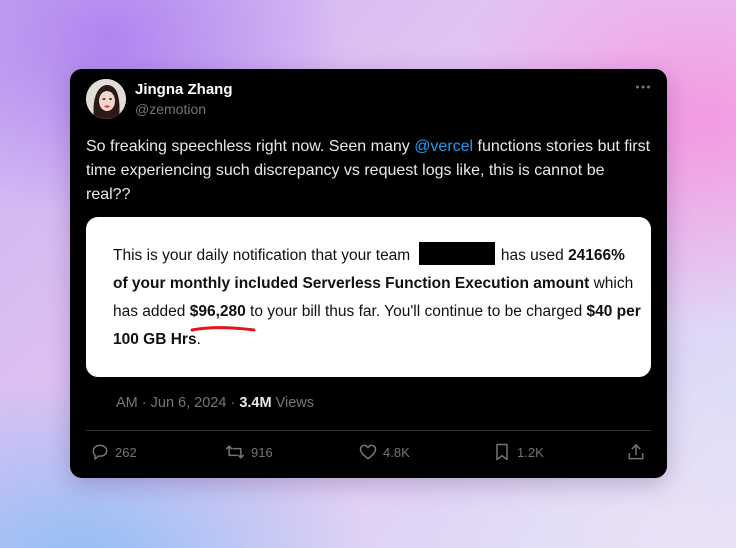 This screenshot has width=736, height=548. Describe the element at coordinates (293, 403) in the screenshot. I see `views-label: Views` at that location.